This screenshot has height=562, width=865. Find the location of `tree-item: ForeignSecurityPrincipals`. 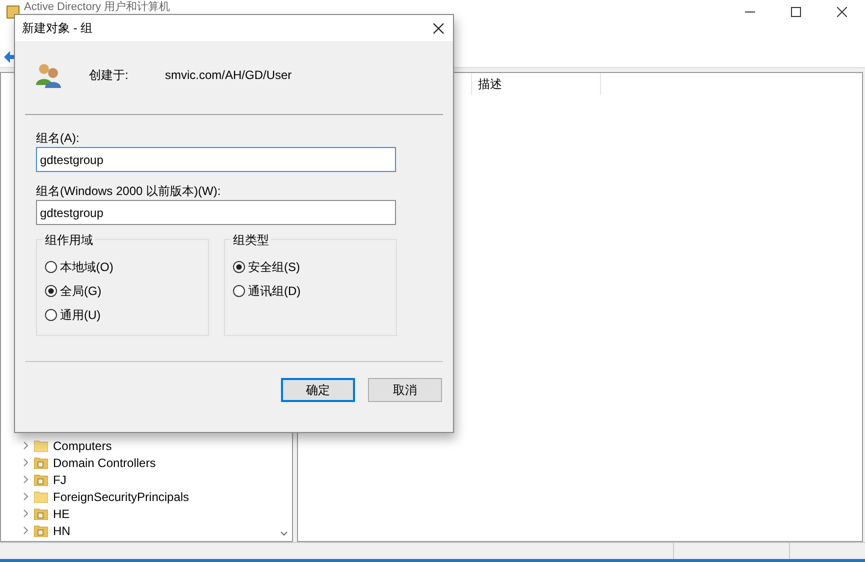

tree-item: ForeignSecurityPrincipals is located at coordinates (121, 497).